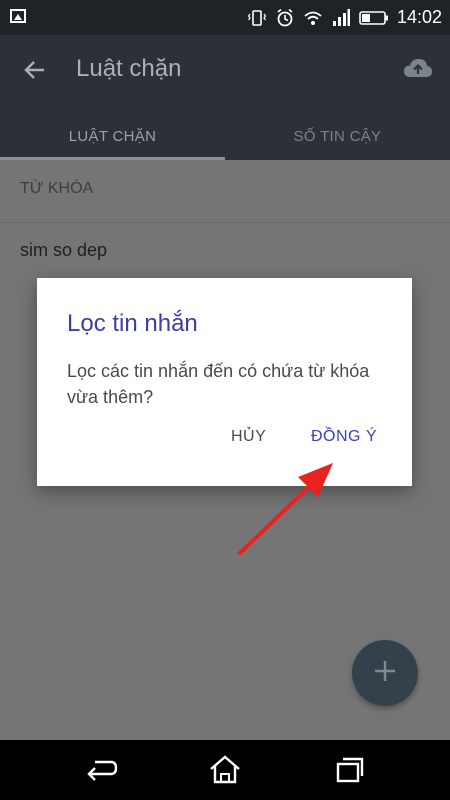 This screenshot has height=800, width=450. Describe the element at coordinates (18, 16) in the screenshot. I see `image-icon` at that location.